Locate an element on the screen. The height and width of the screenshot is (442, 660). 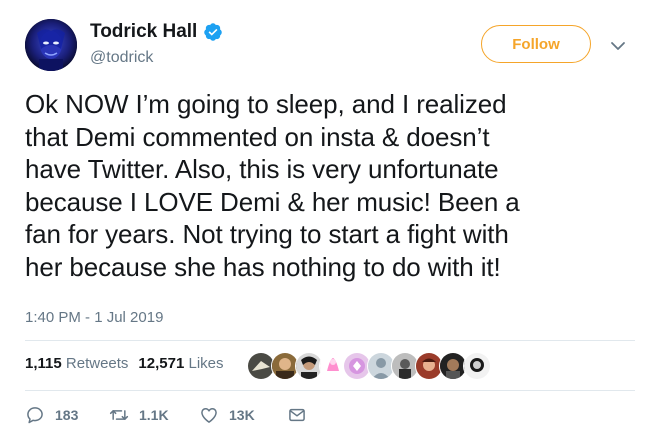
retweets-stat: 1,115 Retweets is located at coordinates (76, 363).